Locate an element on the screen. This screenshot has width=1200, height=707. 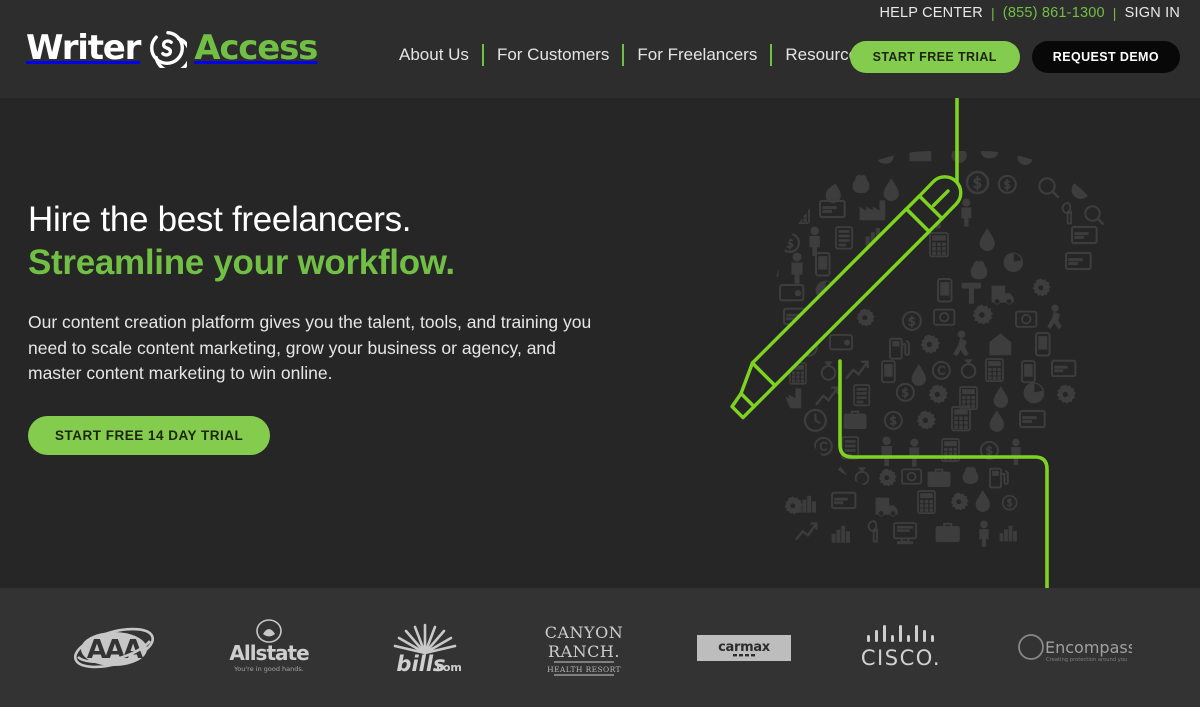
brand-logo: Writer Access is located at coordinates (172, 51).